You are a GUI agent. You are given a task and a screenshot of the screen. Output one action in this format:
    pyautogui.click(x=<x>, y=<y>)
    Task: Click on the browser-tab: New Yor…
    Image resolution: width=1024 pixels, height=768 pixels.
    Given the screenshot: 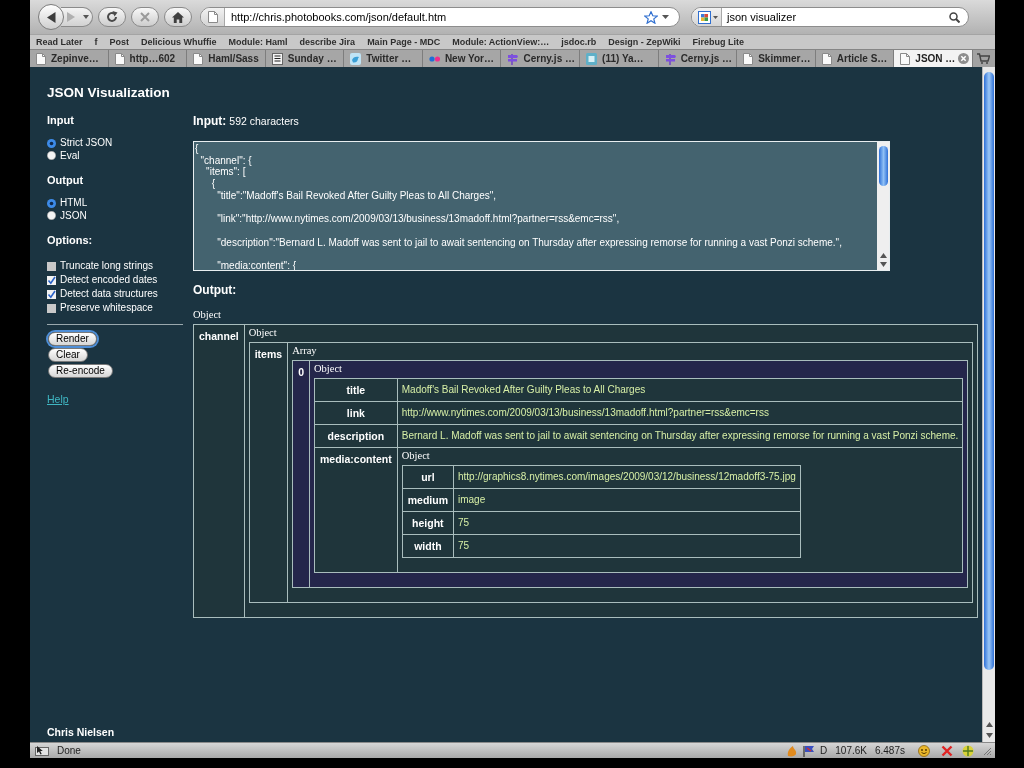 What is the action you would take?
    pyautogui.click(x=462, y=58)
    